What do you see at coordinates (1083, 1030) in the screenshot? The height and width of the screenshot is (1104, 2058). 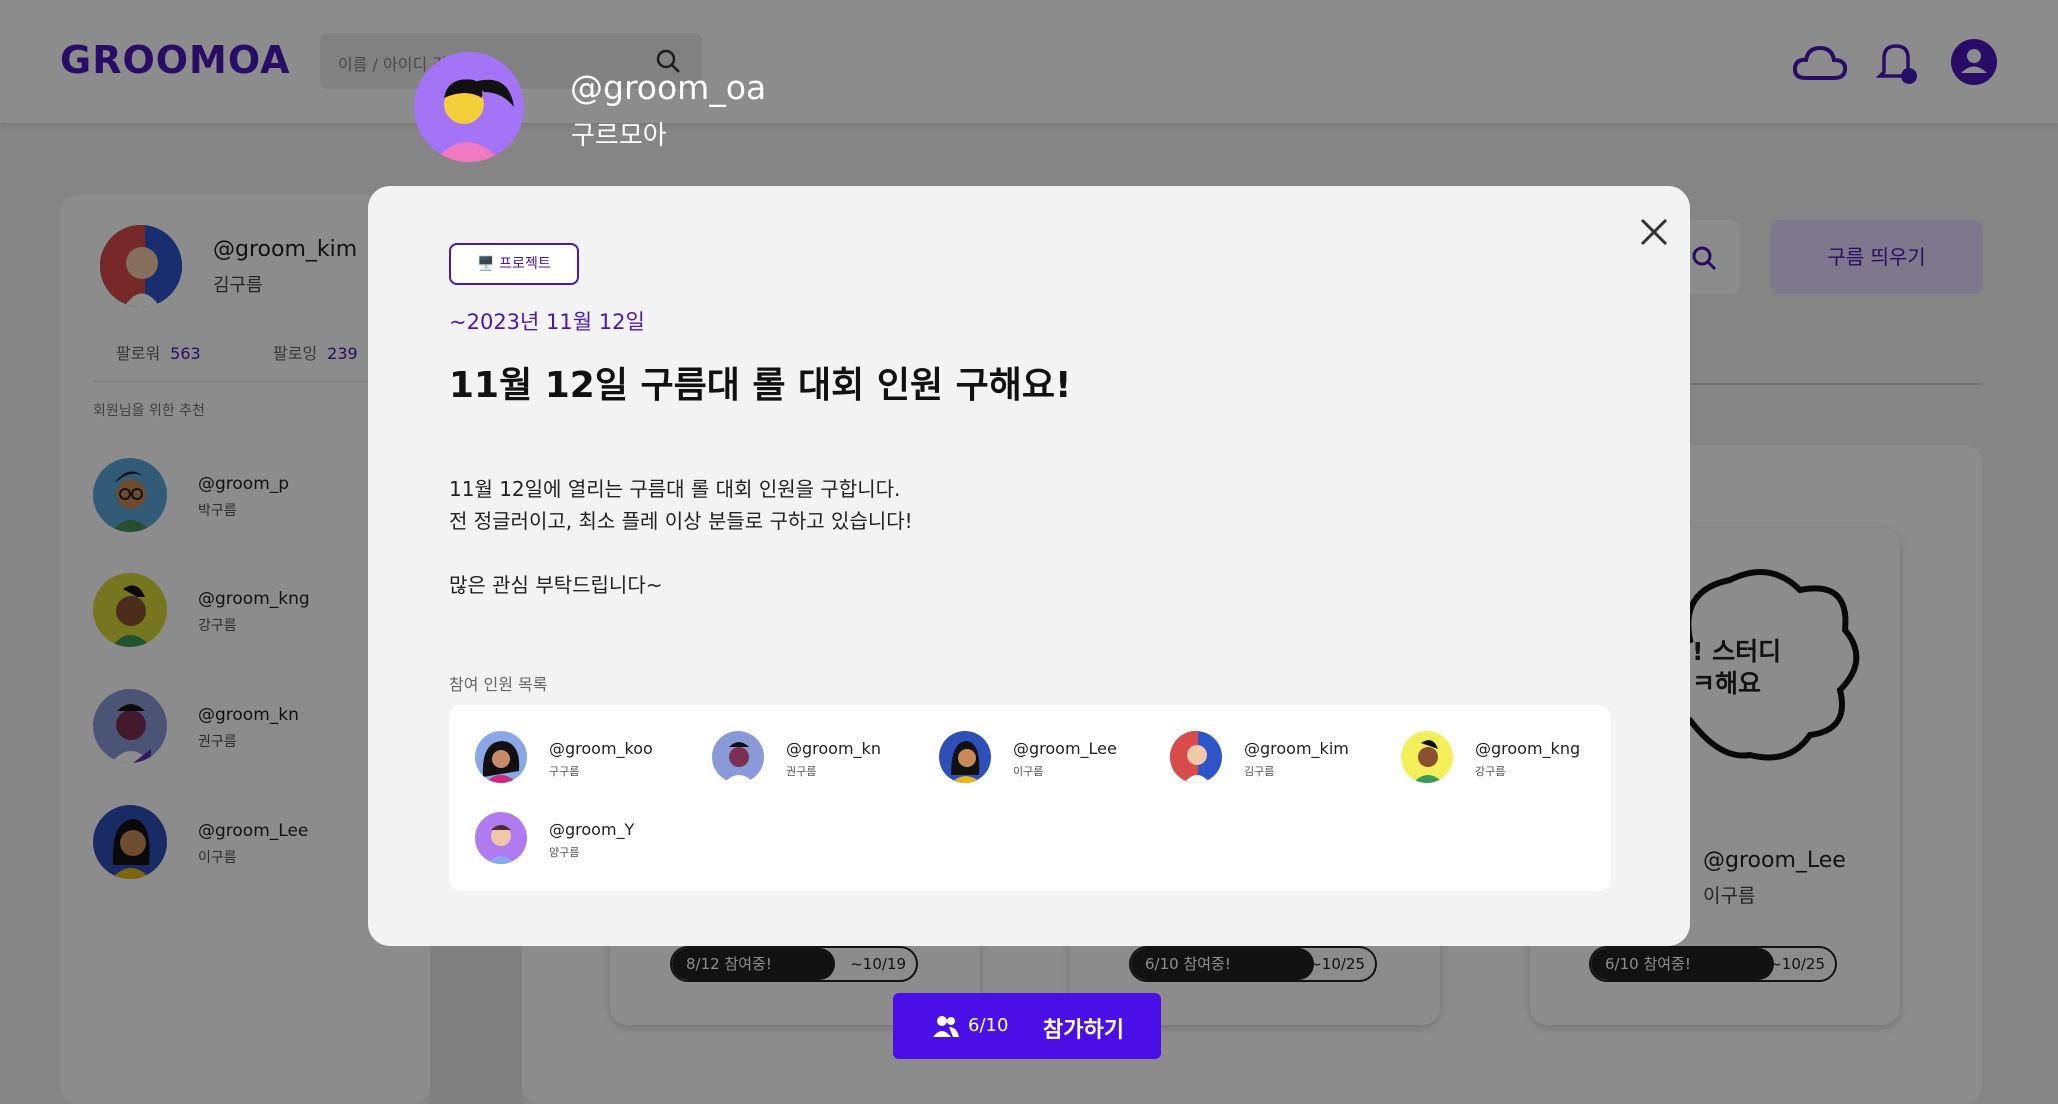 I see `join-label: 참가하기` at bounding box center [1083, 1030].